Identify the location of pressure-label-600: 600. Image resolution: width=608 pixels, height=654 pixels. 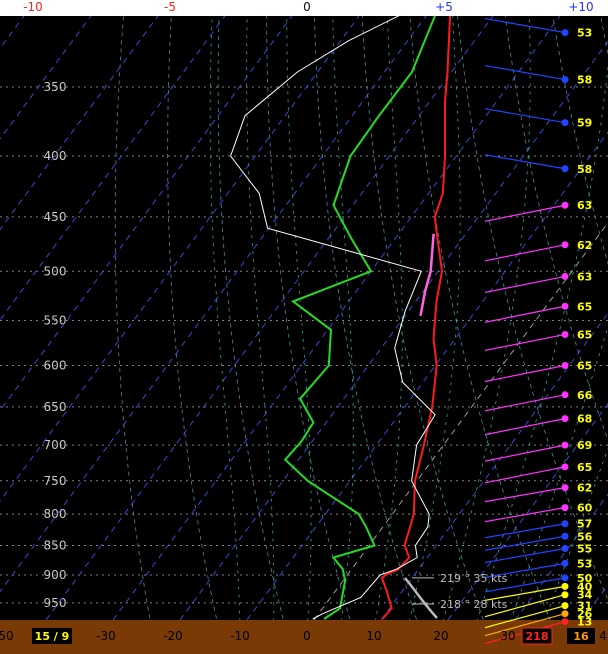
(55, 366).